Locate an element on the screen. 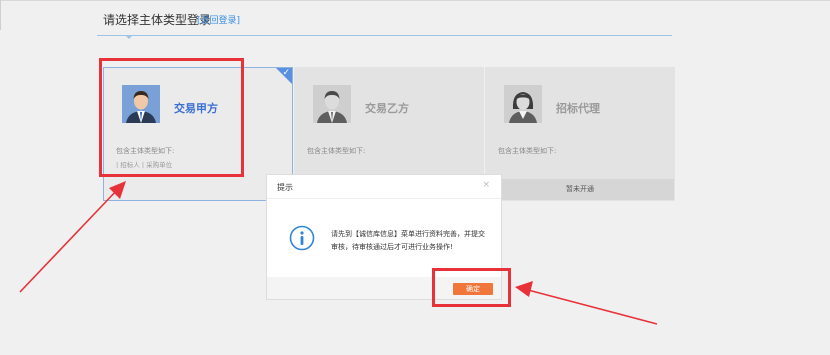 The height and width of the screenshot is (355, 830). card-name: 招标代理 is located at coordinates (578, 108).